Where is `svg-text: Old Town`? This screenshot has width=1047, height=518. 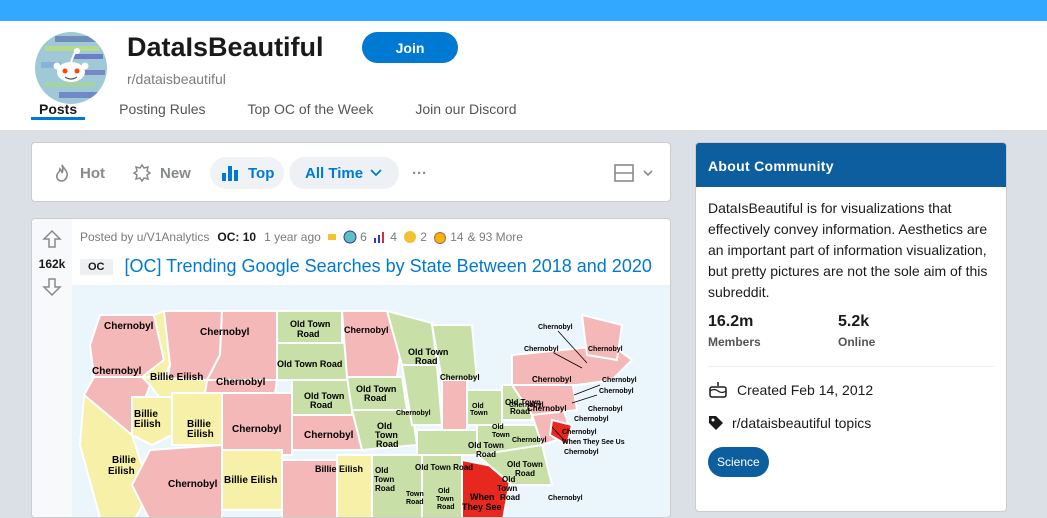 svg-text: Old Town is located at coordinates (525, 464).